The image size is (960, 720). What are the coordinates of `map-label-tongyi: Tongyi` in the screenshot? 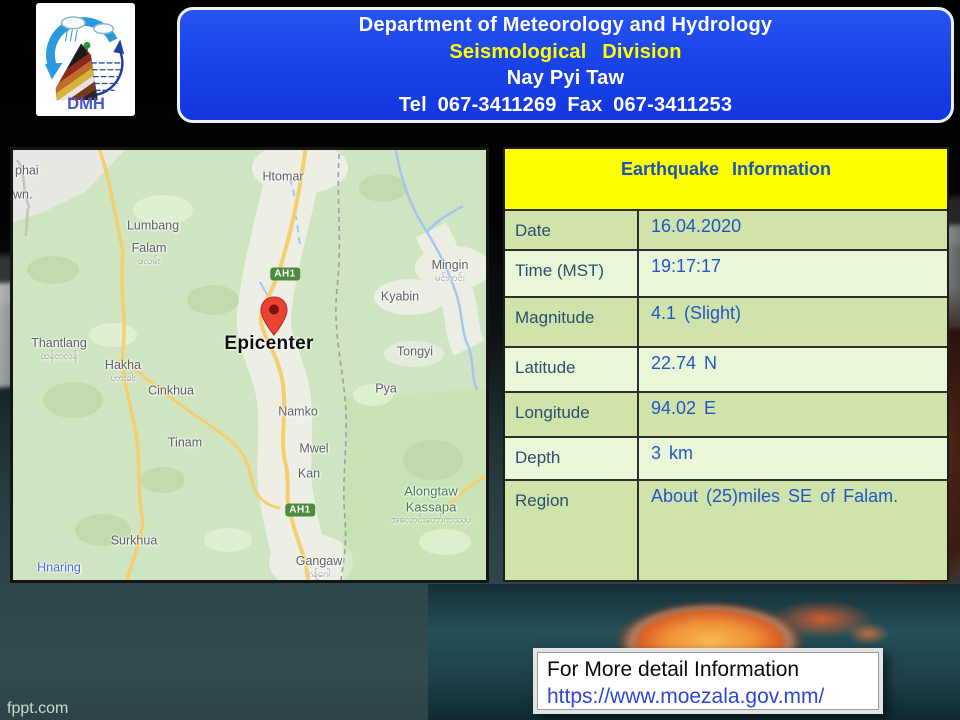 It's located at (415, 351).